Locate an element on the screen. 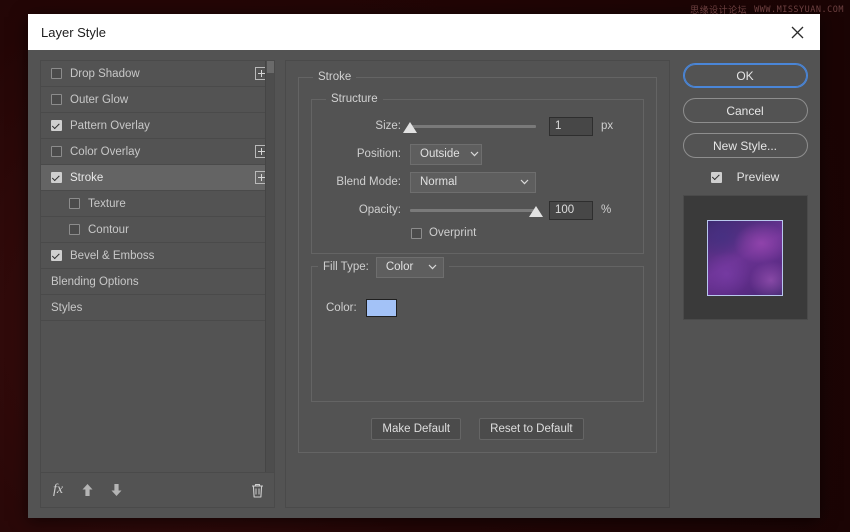 The height and width of the screenshot is (532, 850). dialog-actions: OK Cancel New Style... Preview is located at coordinates (745, 284).